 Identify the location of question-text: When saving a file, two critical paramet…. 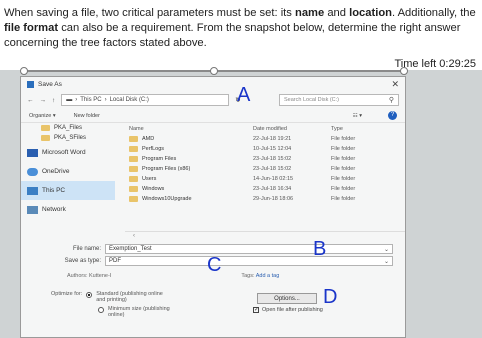
(240, 28).